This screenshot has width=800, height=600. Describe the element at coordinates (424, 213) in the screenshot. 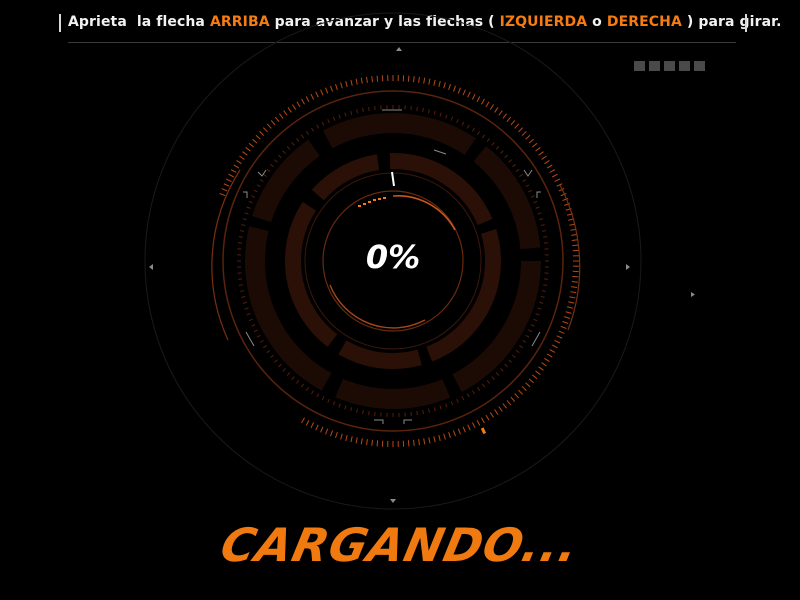

I see `orange-arc-top-right` at that location.